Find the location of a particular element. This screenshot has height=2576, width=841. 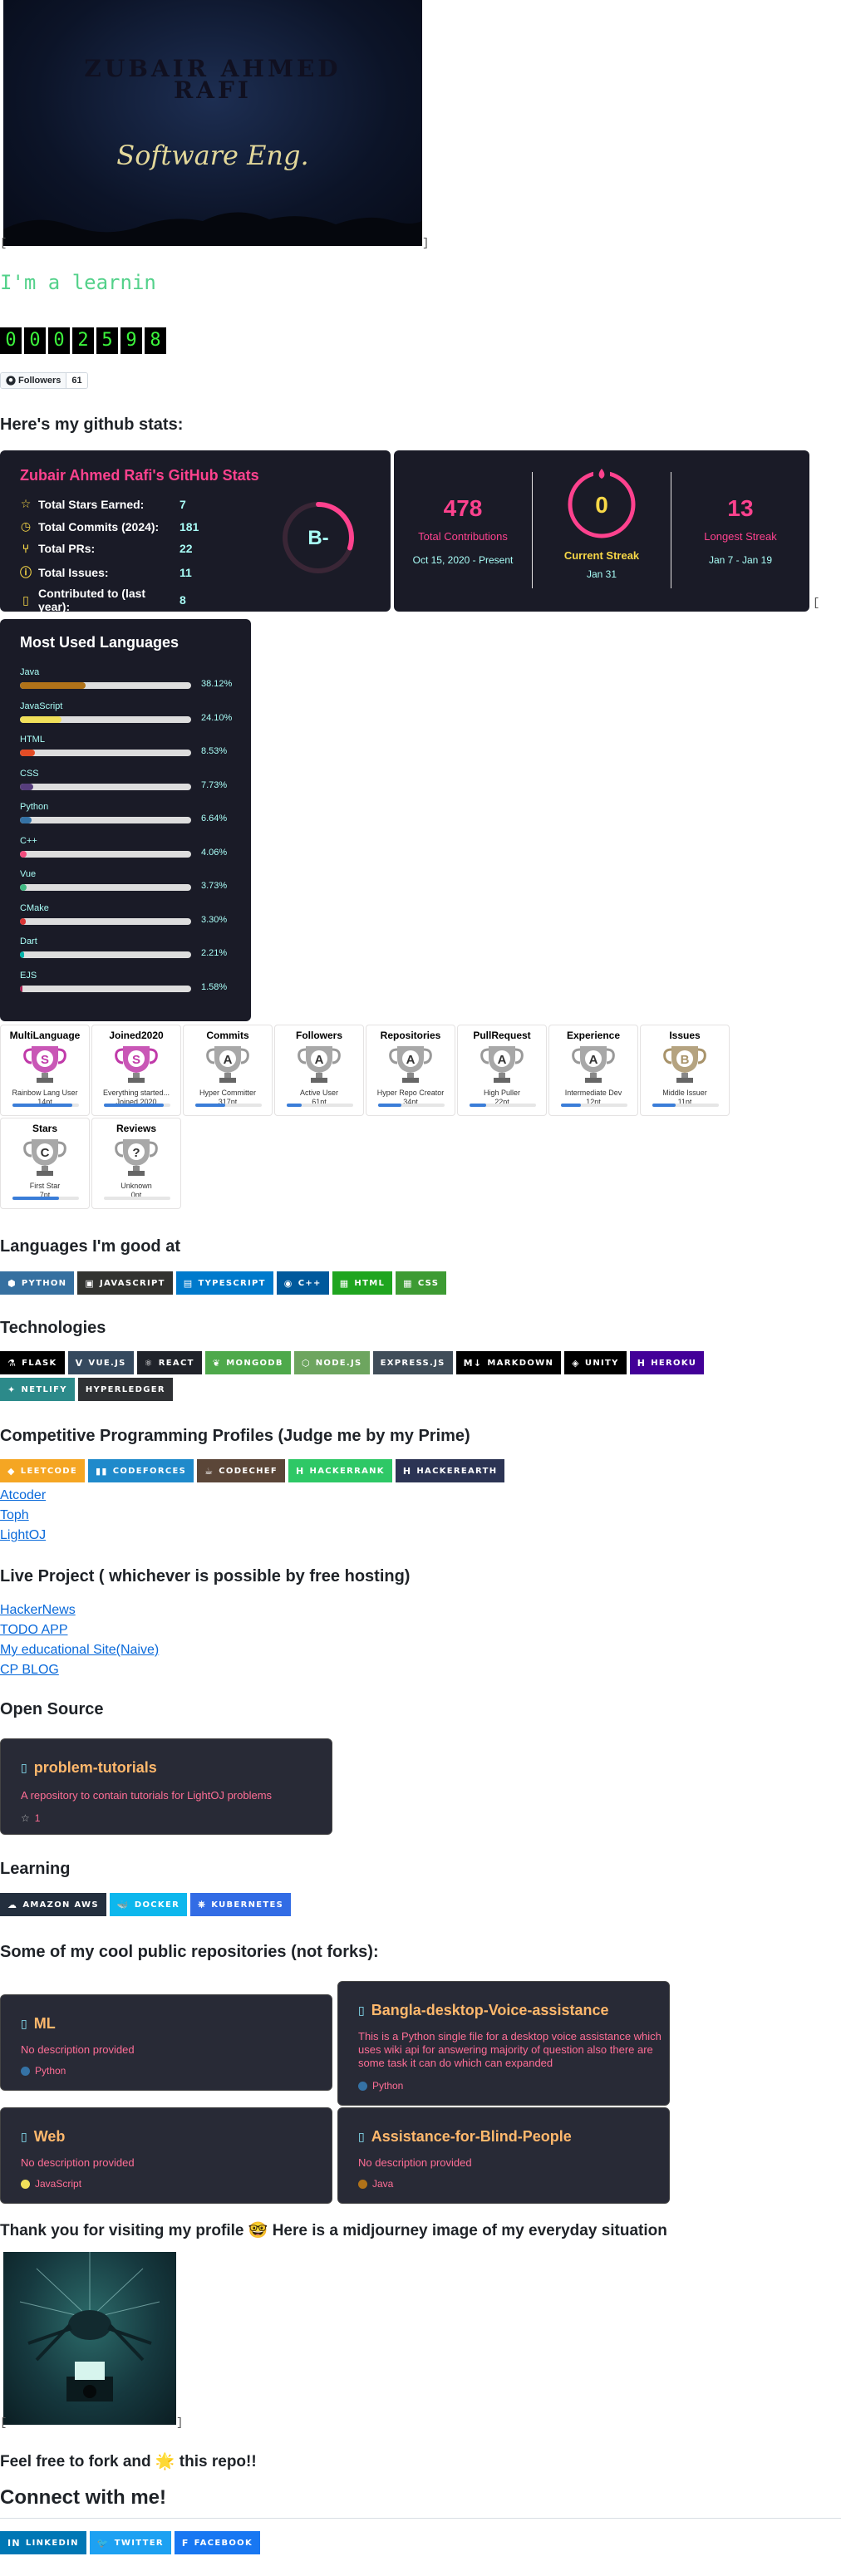

docker-badge: 🐳 Docker is located at coordinates (148, 1904).